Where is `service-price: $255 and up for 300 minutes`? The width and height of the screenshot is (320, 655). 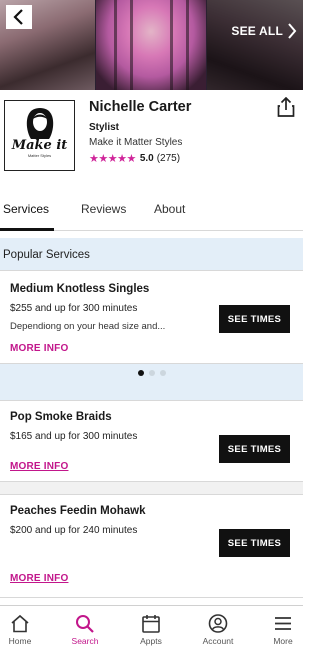
service-price: $255 and up for 300 minutes is located at coordinates (74, 308).